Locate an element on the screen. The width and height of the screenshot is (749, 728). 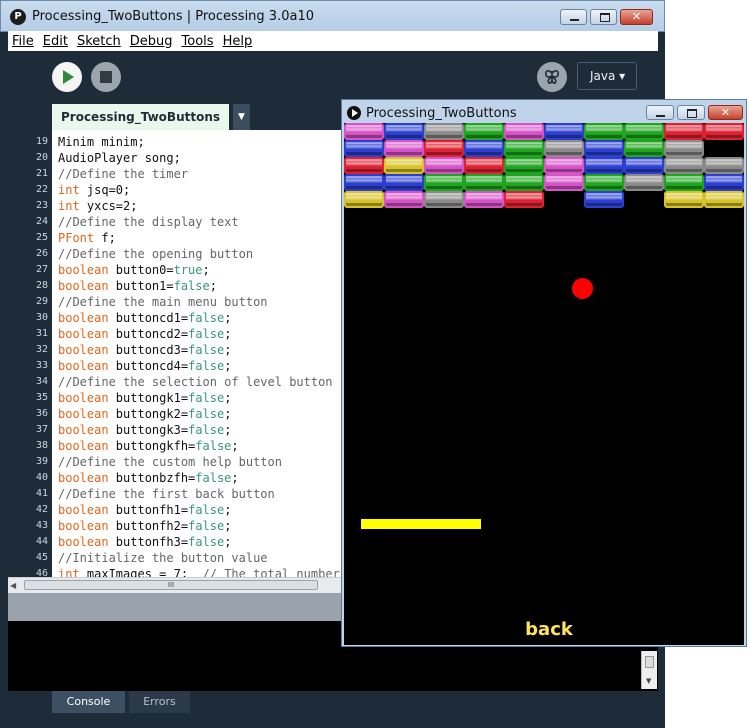
code-text: boolean buttongkfh=false; is located at coordinates (148, 446).